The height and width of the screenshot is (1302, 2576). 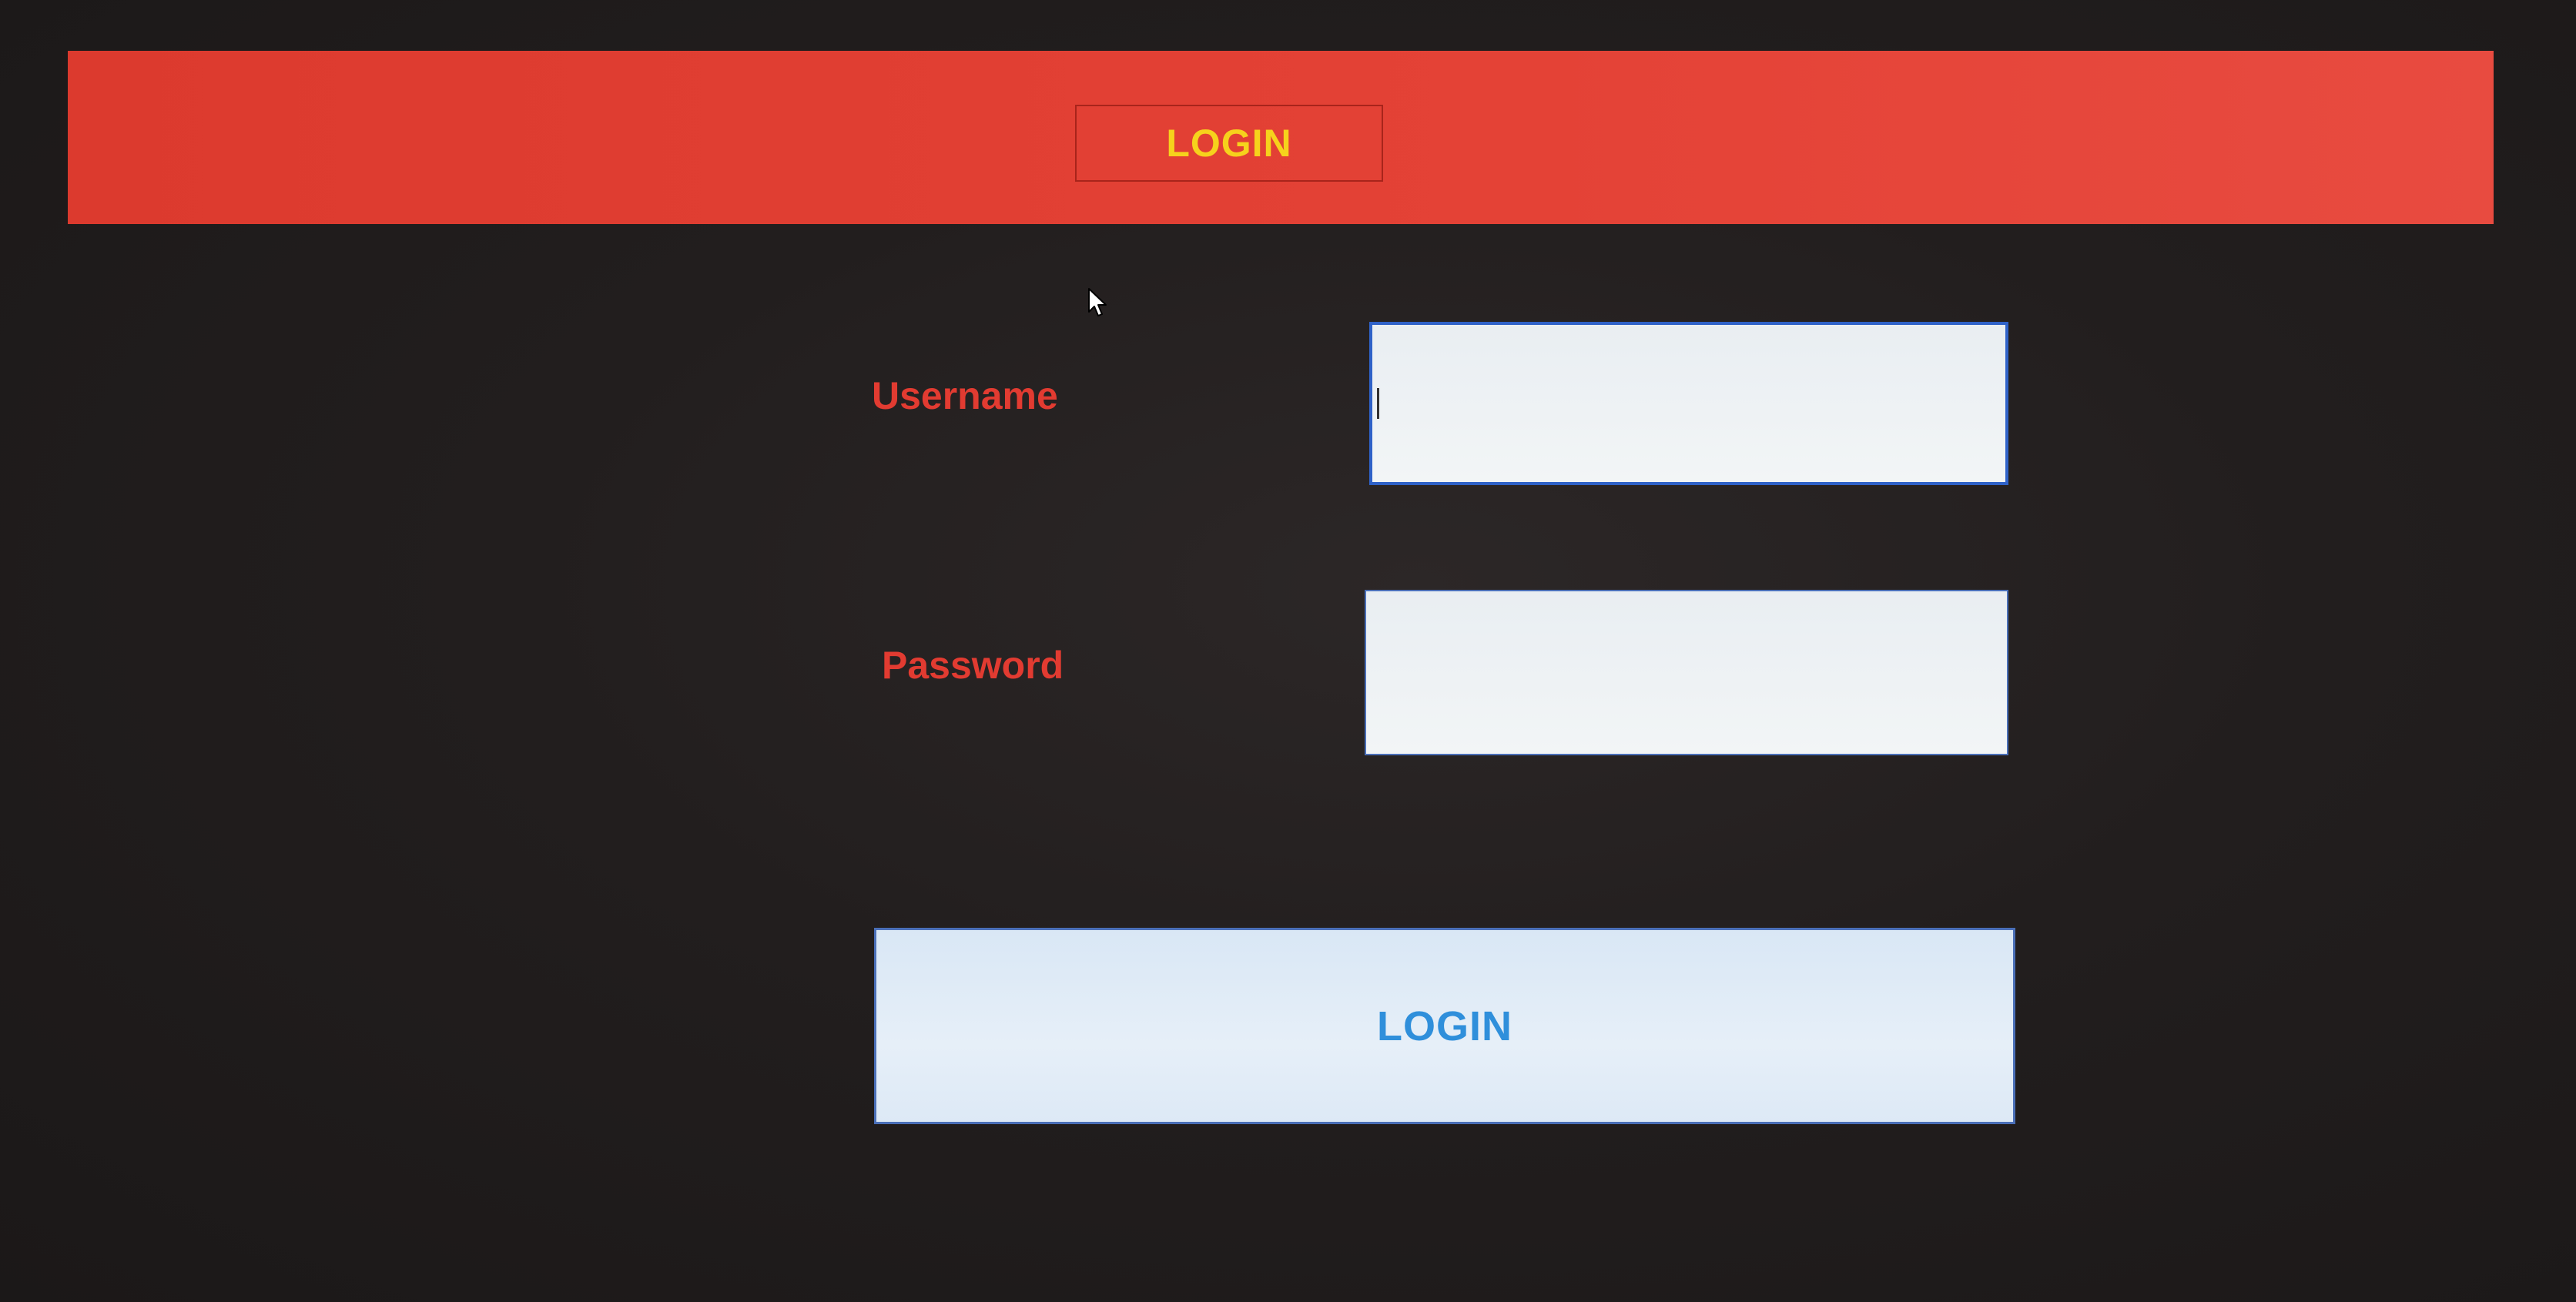 What do you see at coordinates (973, 665) in the screenshot?
I see `password-label: Password` at bounding box center [973, 665].